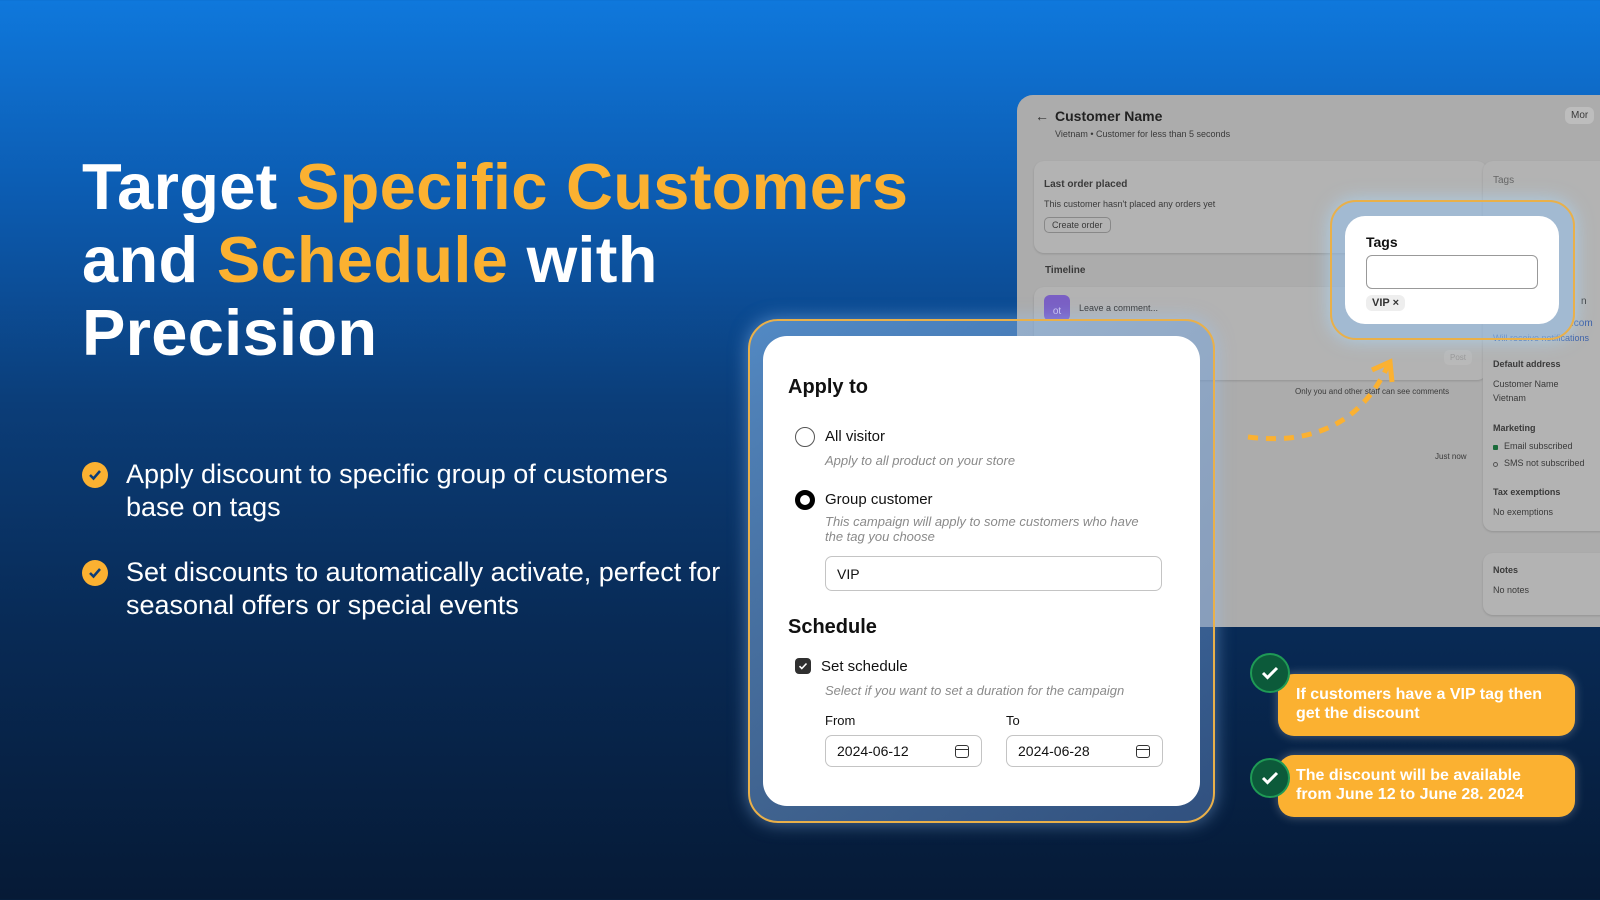 This screenshot has height=900, width=1600. What do you see at coordinates (1514, 428) in the screenshot?
I see `marketing-label: Marketing` at bounding box center [1514, 428].